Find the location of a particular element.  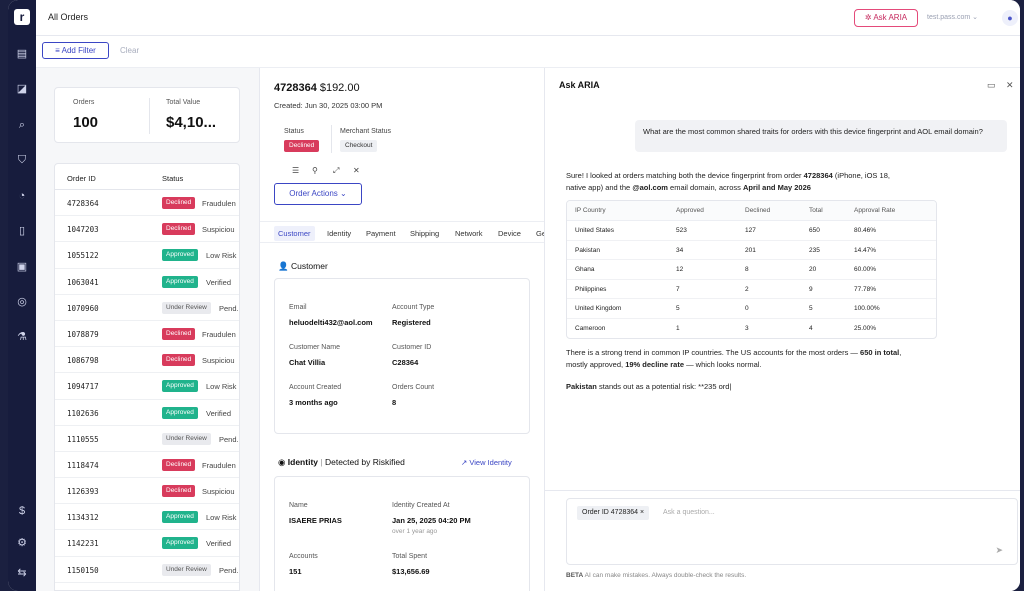

close-panel-icon: ✕ is located at coordinates (1010, 85).